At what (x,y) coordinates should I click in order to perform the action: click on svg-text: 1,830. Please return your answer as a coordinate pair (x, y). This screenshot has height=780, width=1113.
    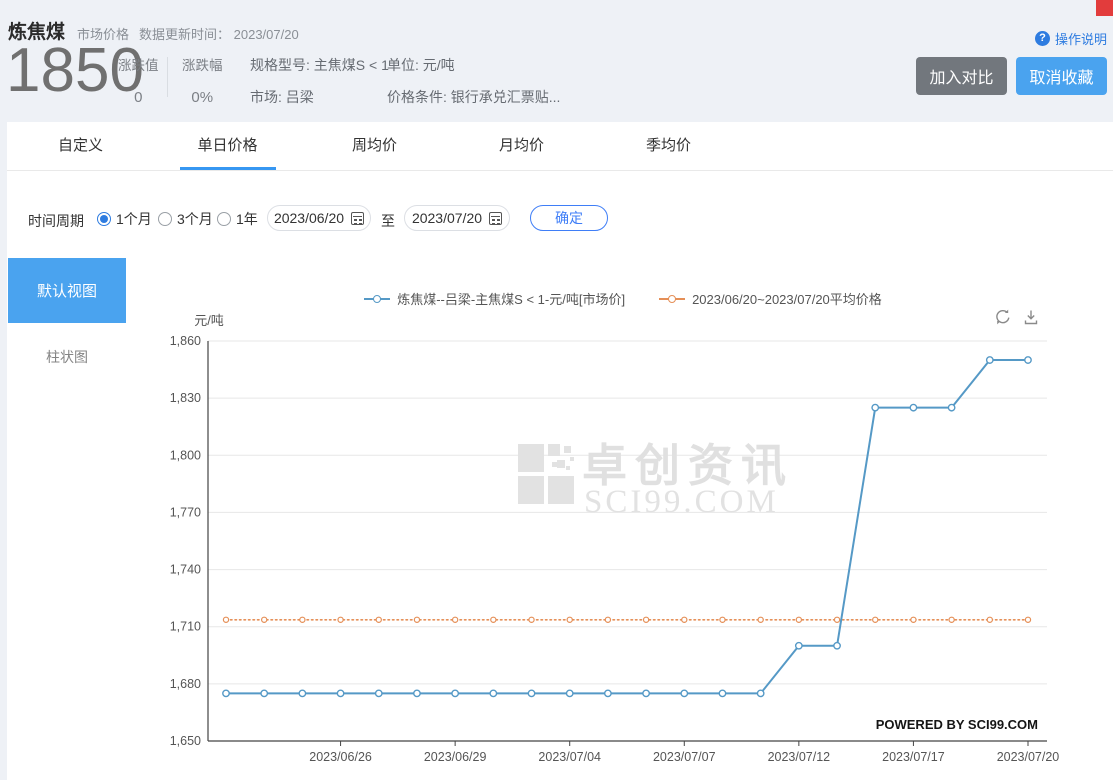
    Looking at the image, I should click on (185, 398).